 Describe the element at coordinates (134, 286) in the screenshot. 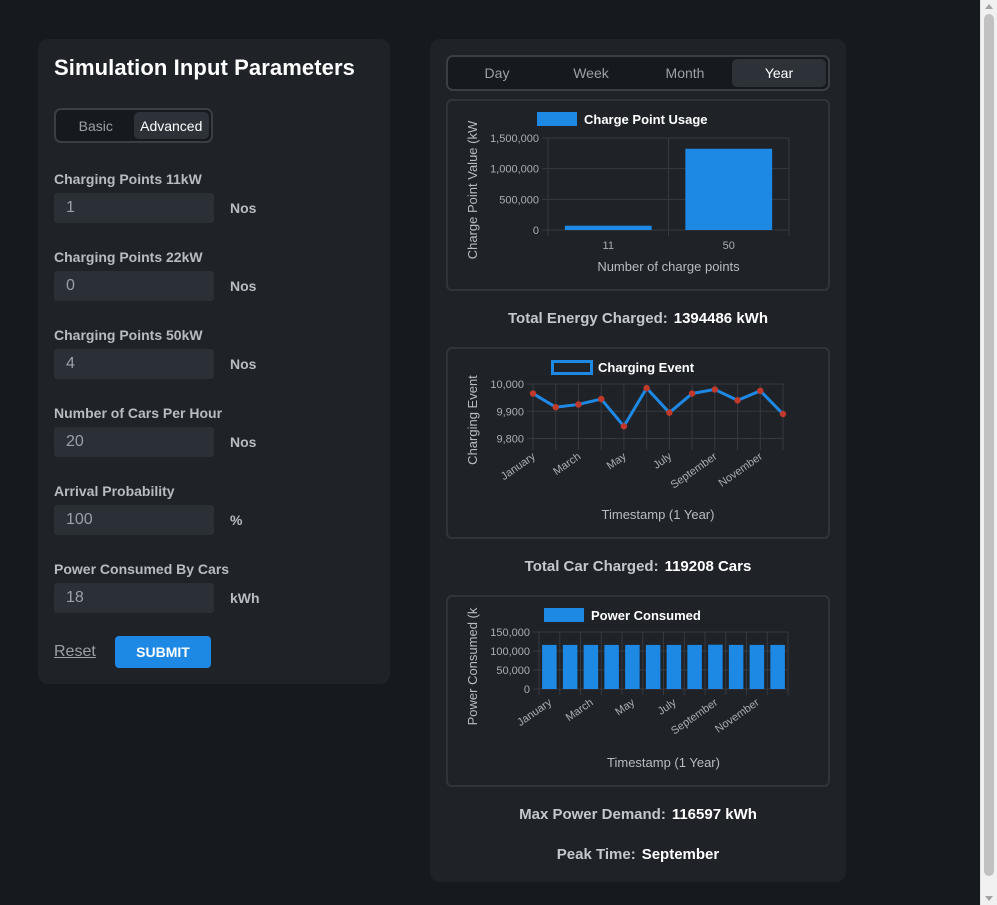

I see `charging-points-22kw-input: 0` at that location.